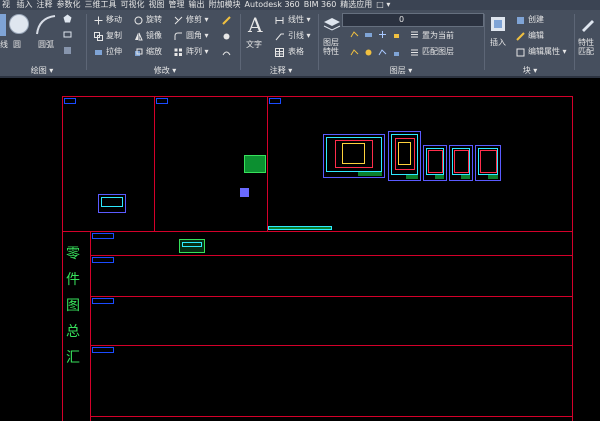  I want to click on match-layer-icon, so click(414, 52).